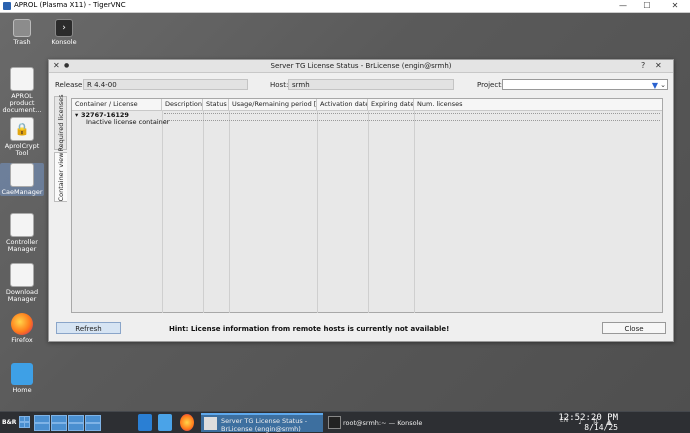 This screenshot has width=690, height=433. Describe the element at coordinates (675, 6) in the screenshot. I see `vnc-close-button: ✕` at that location.